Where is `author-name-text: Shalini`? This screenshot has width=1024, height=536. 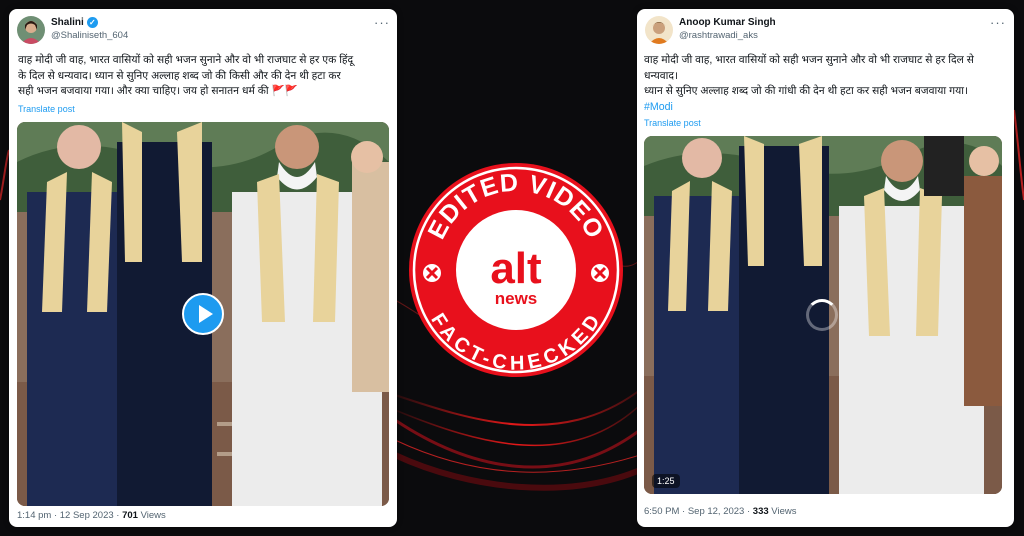
author-name-text: Shalini is located at coordinates (67, 22).